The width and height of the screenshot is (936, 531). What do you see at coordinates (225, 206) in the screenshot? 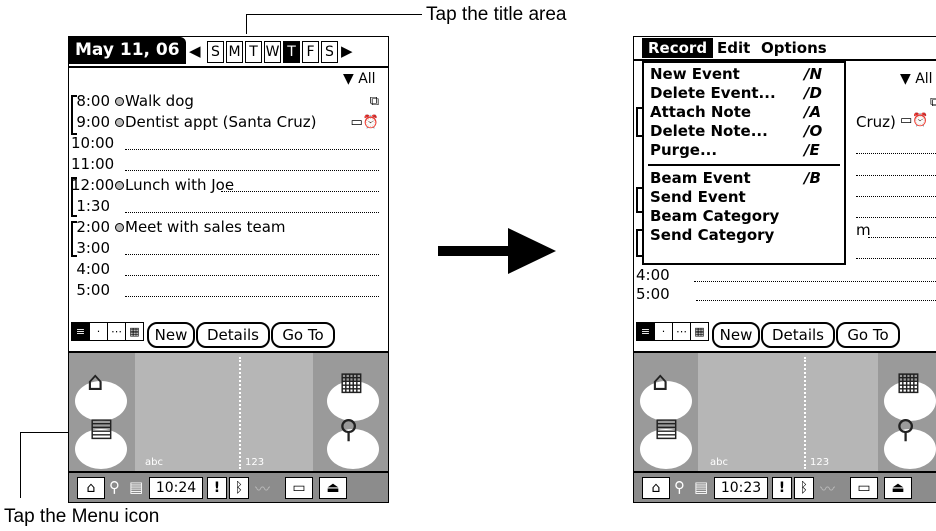
I see `event-row: 1:30` at bounding box center [225, 206].